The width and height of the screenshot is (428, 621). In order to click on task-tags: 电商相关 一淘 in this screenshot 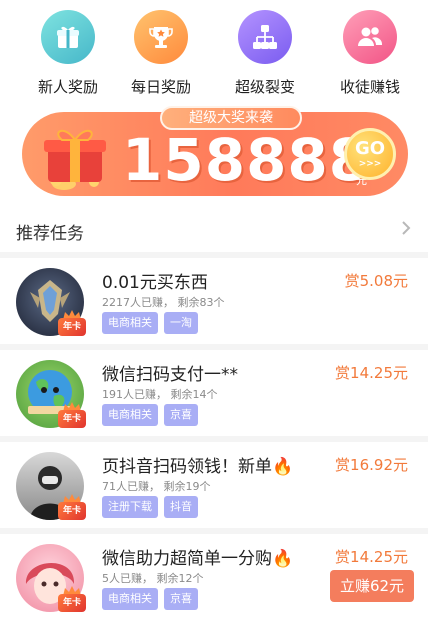, I will do `click(150, 323)`.